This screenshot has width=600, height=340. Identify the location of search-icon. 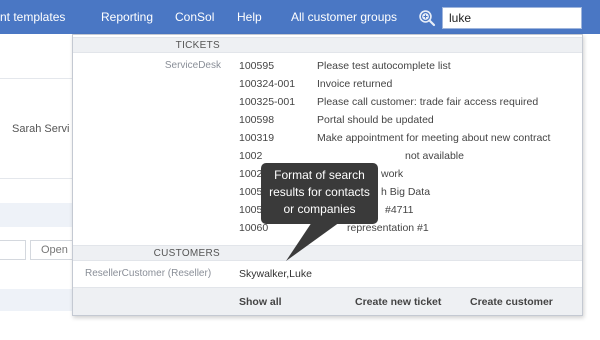
(427, 18).